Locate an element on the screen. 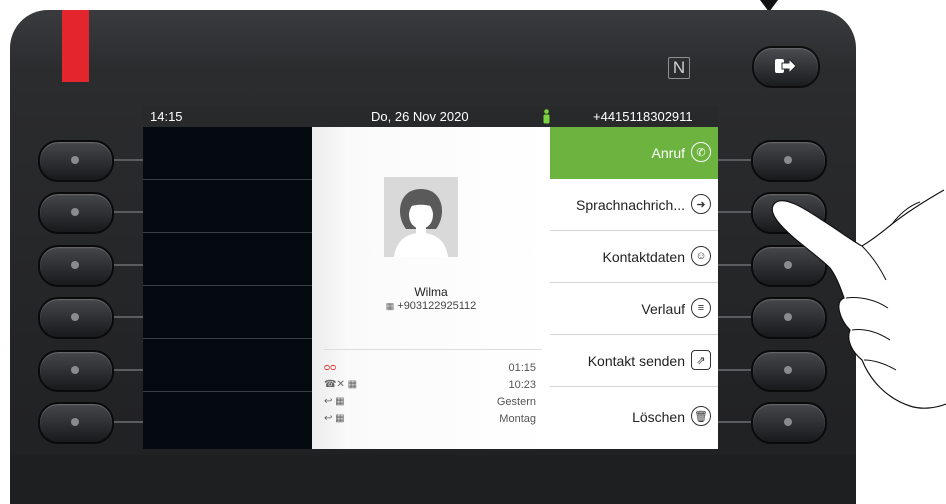 This screenshot has height=504, width=946. menu-item-label: Kontakt senden is located at coordinates (636, 361).